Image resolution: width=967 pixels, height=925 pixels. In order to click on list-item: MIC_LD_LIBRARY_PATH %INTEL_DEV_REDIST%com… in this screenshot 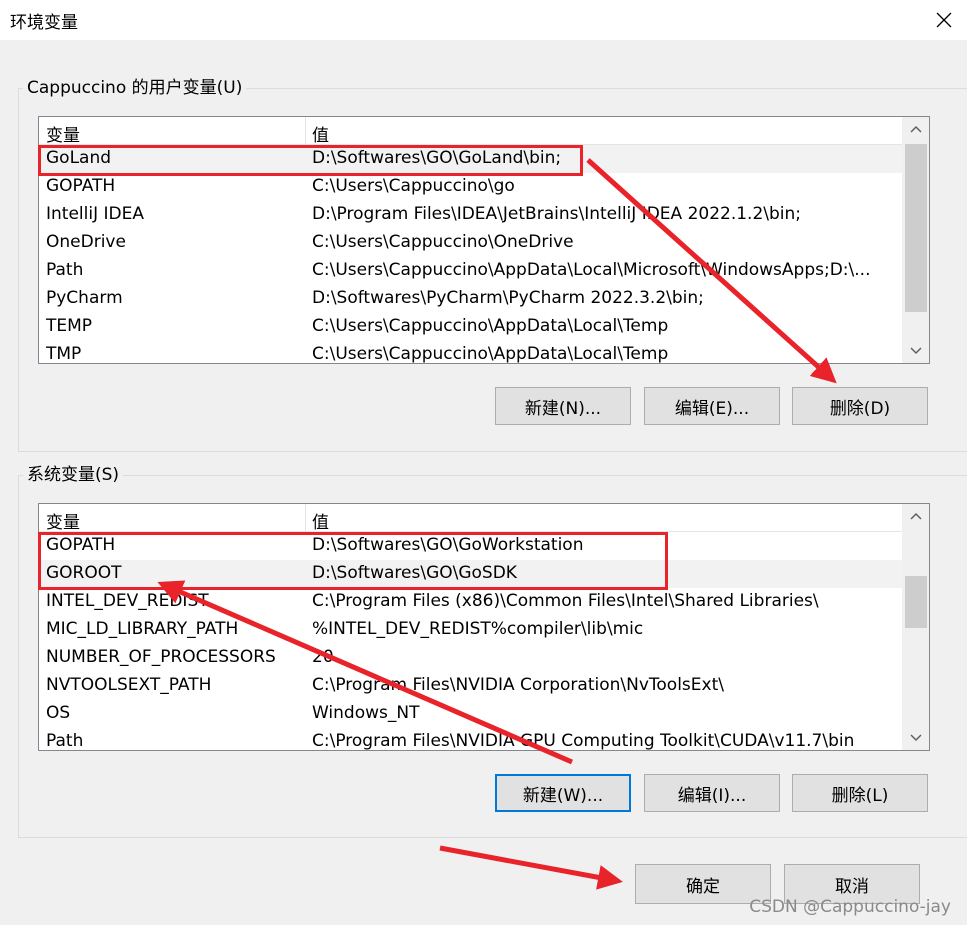, I will do `click(470, 630)`.